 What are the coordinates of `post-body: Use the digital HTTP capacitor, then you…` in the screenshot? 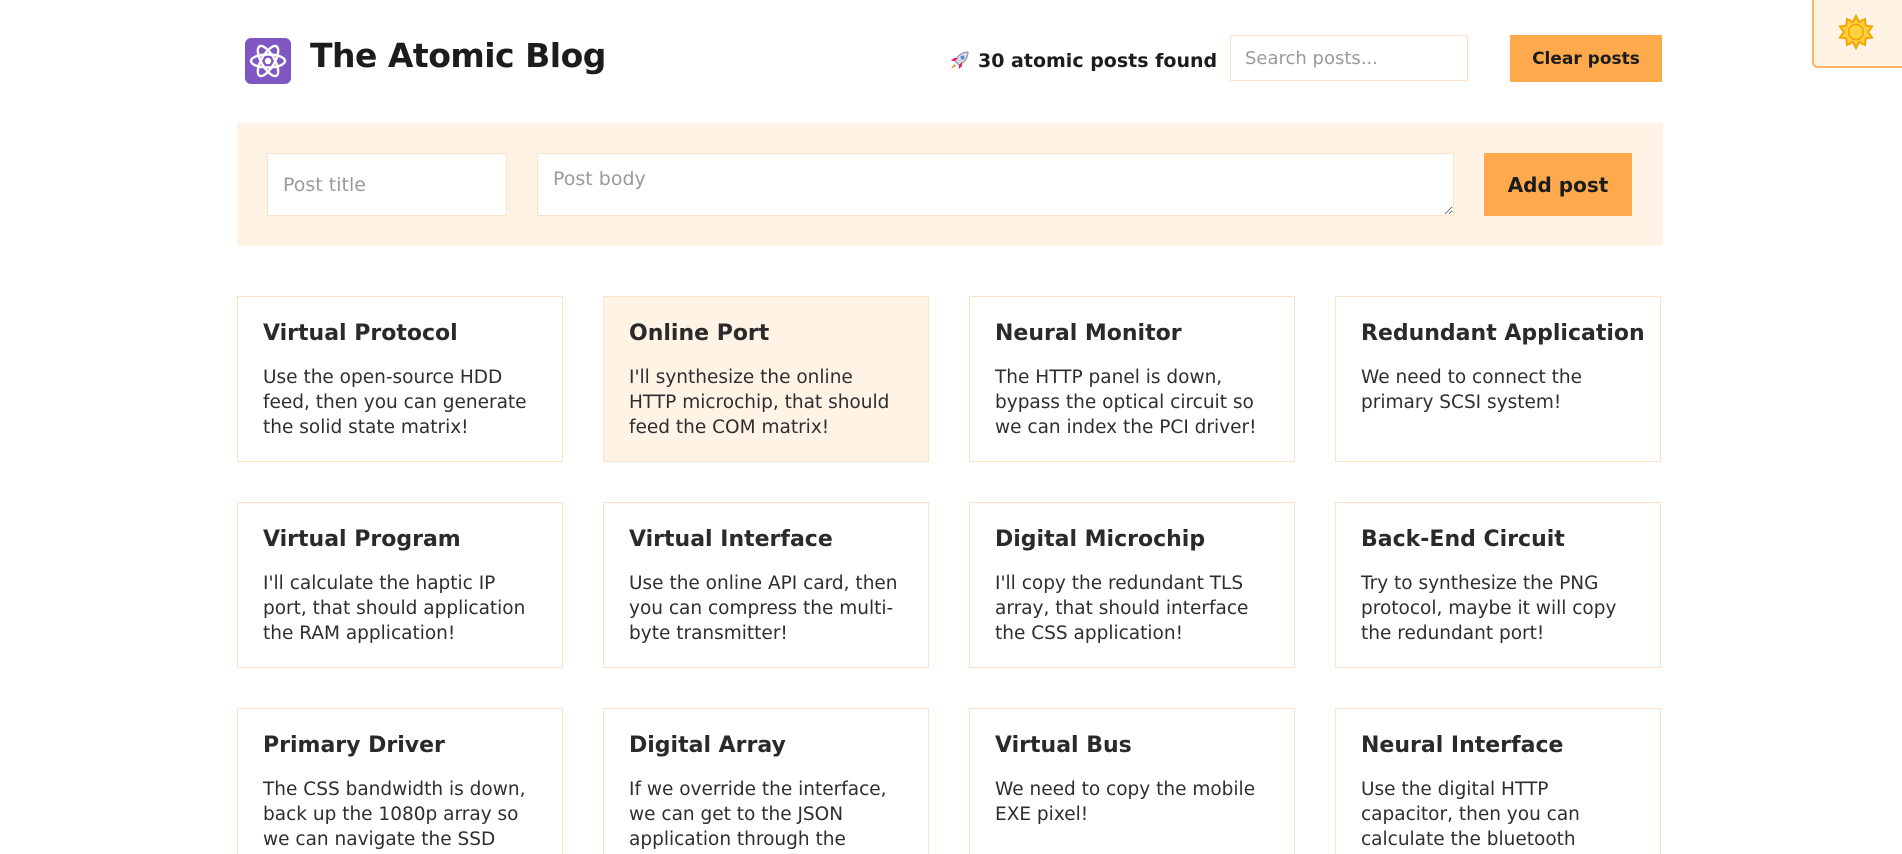 It's located at (1470, 814).